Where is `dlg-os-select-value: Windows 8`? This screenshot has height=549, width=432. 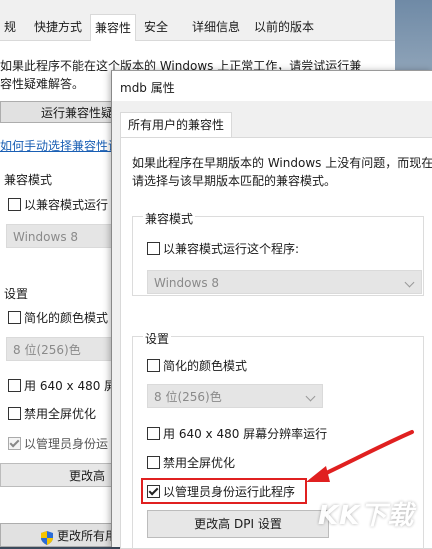
dlg-os-select-value: Windows 8 is located at coordinates (187, 283).